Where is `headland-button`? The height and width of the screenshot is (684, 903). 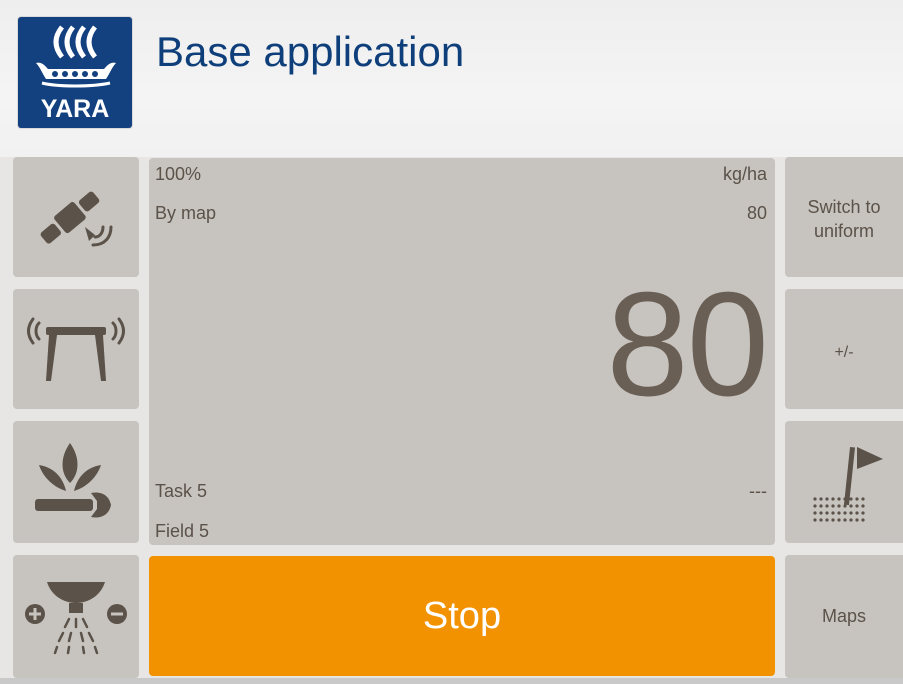 headland-button is located at coordinates (844, 482).